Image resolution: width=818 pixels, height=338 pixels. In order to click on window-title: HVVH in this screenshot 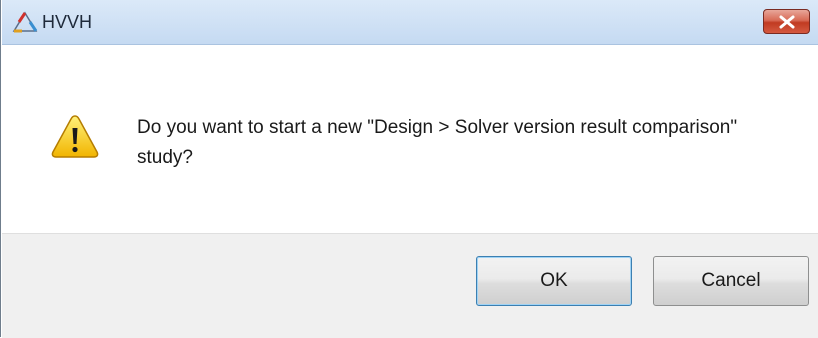, I will do `click(67, 22)`.